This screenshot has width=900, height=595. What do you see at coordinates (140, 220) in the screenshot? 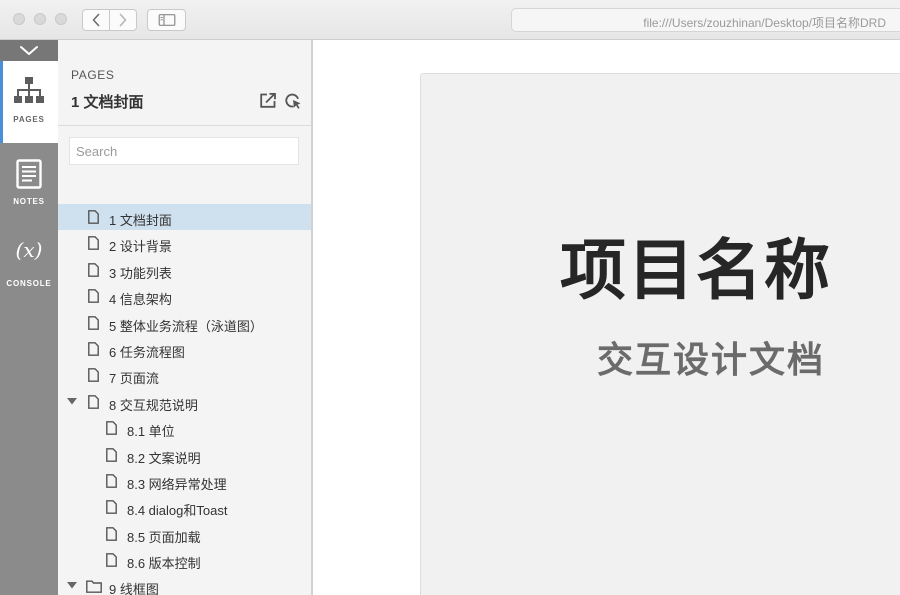
I see `tree-item-label: 1 文档封面` at bounding box center [140, 220].